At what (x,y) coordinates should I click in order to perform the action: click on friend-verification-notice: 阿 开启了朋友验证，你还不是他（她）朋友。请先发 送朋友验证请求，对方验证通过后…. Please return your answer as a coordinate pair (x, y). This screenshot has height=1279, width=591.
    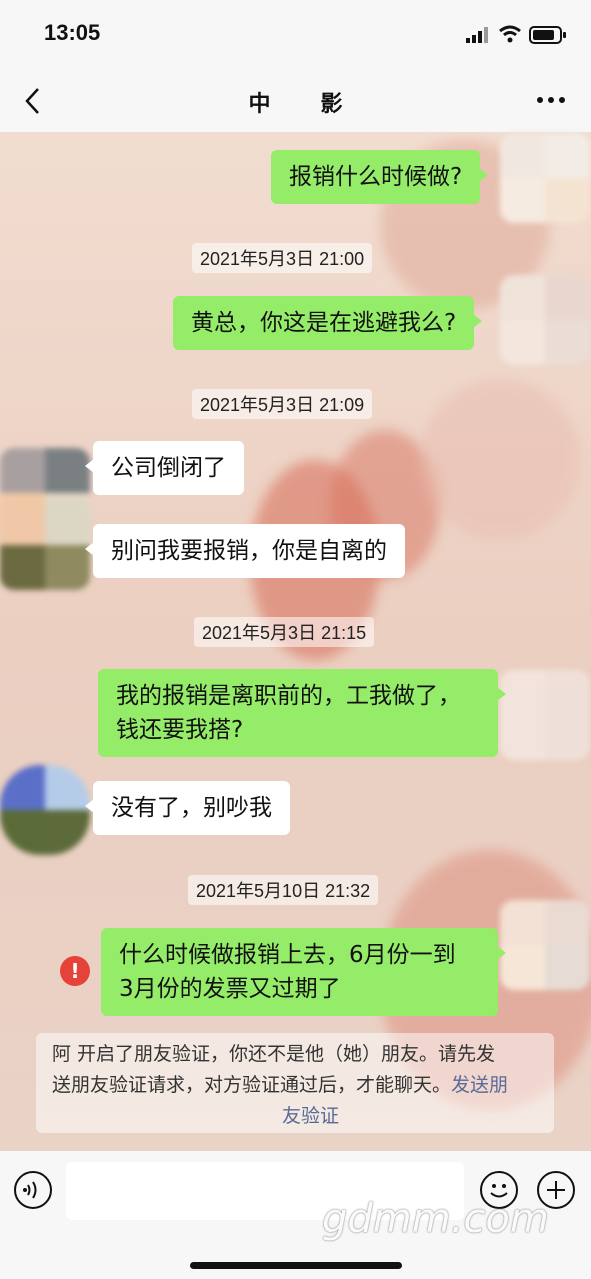
    Looking at the image, I should click on (295, 1083).